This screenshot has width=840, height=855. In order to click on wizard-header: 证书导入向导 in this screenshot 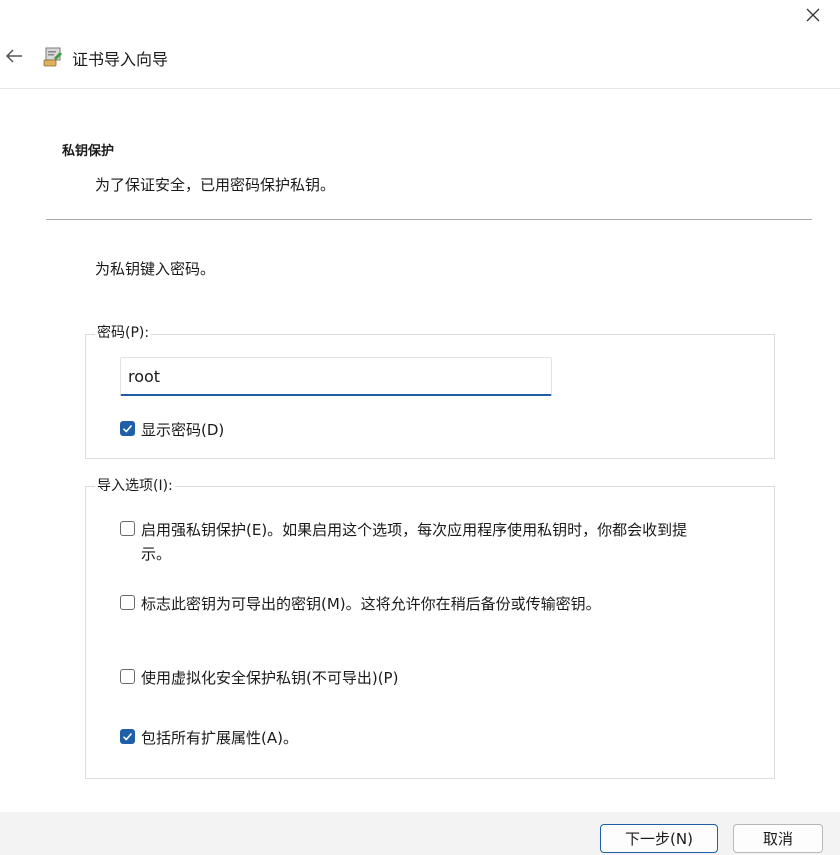, I will do `click(420, 58)`.